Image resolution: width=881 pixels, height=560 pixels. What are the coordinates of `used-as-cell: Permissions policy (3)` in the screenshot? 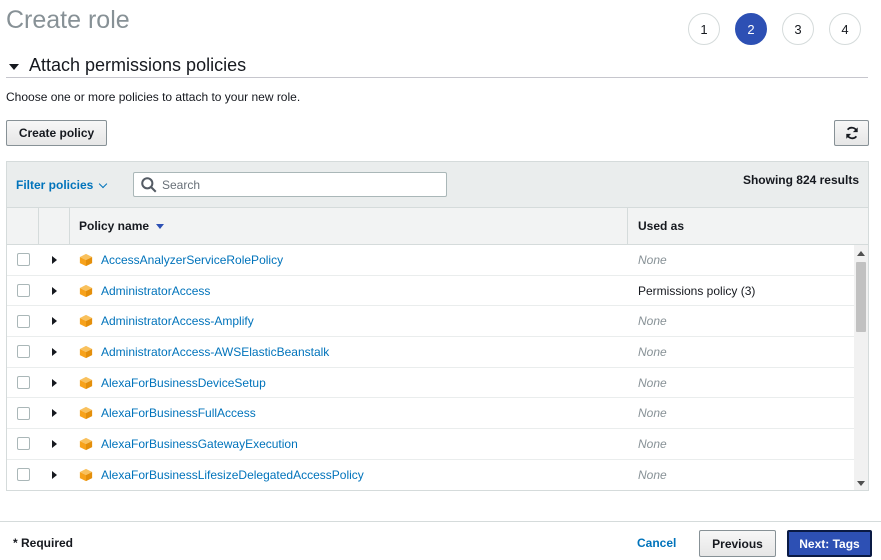 It's located at (748, 291).